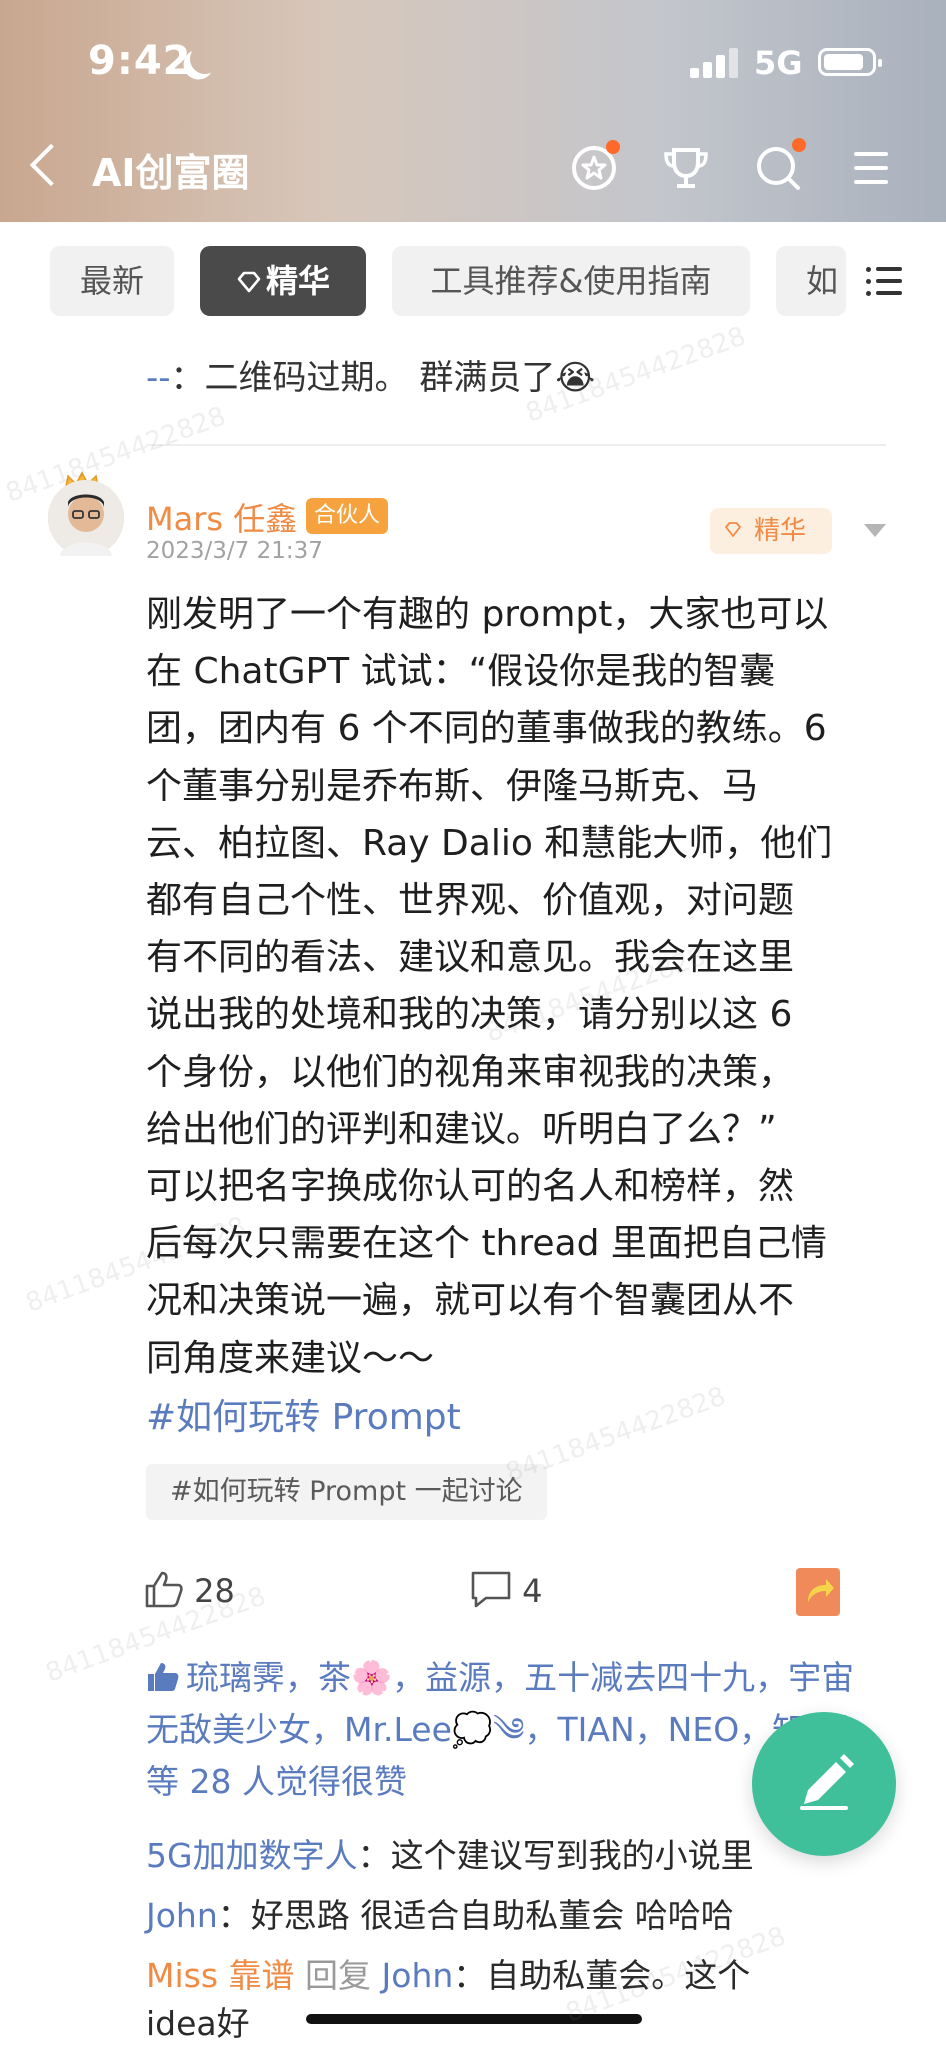 This screenshot has width=946, height=2050. Describe the element at coordinates (182, 1915) in the screenshot. I see `comment-author: John` at that location.